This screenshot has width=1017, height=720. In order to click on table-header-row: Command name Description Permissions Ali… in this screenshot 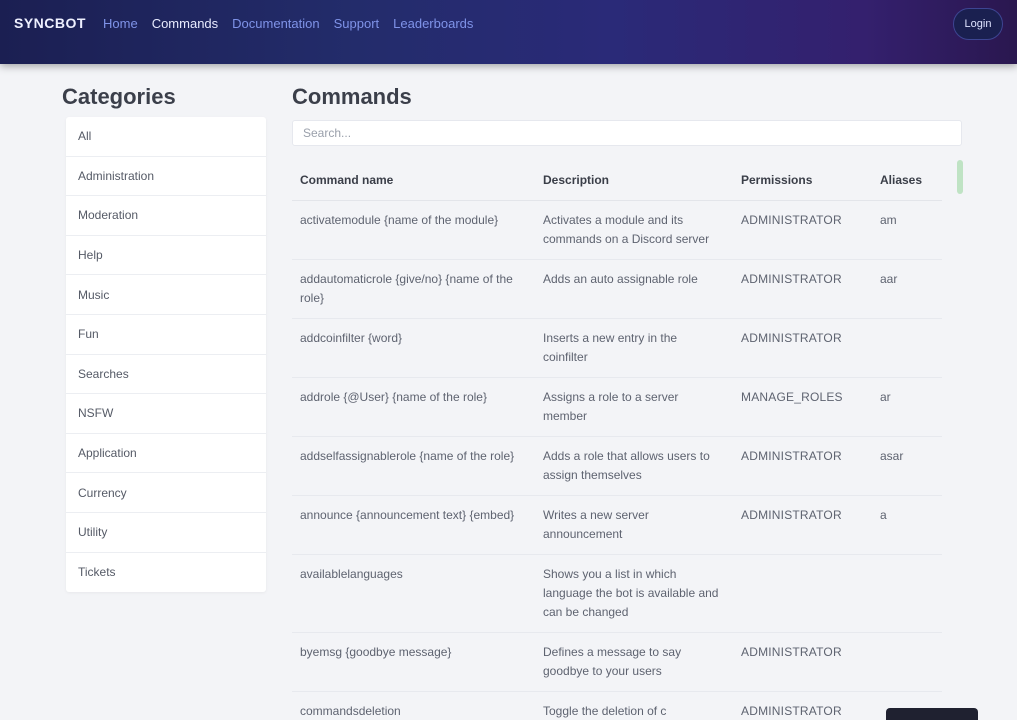, I will do `click(617, 180)`.